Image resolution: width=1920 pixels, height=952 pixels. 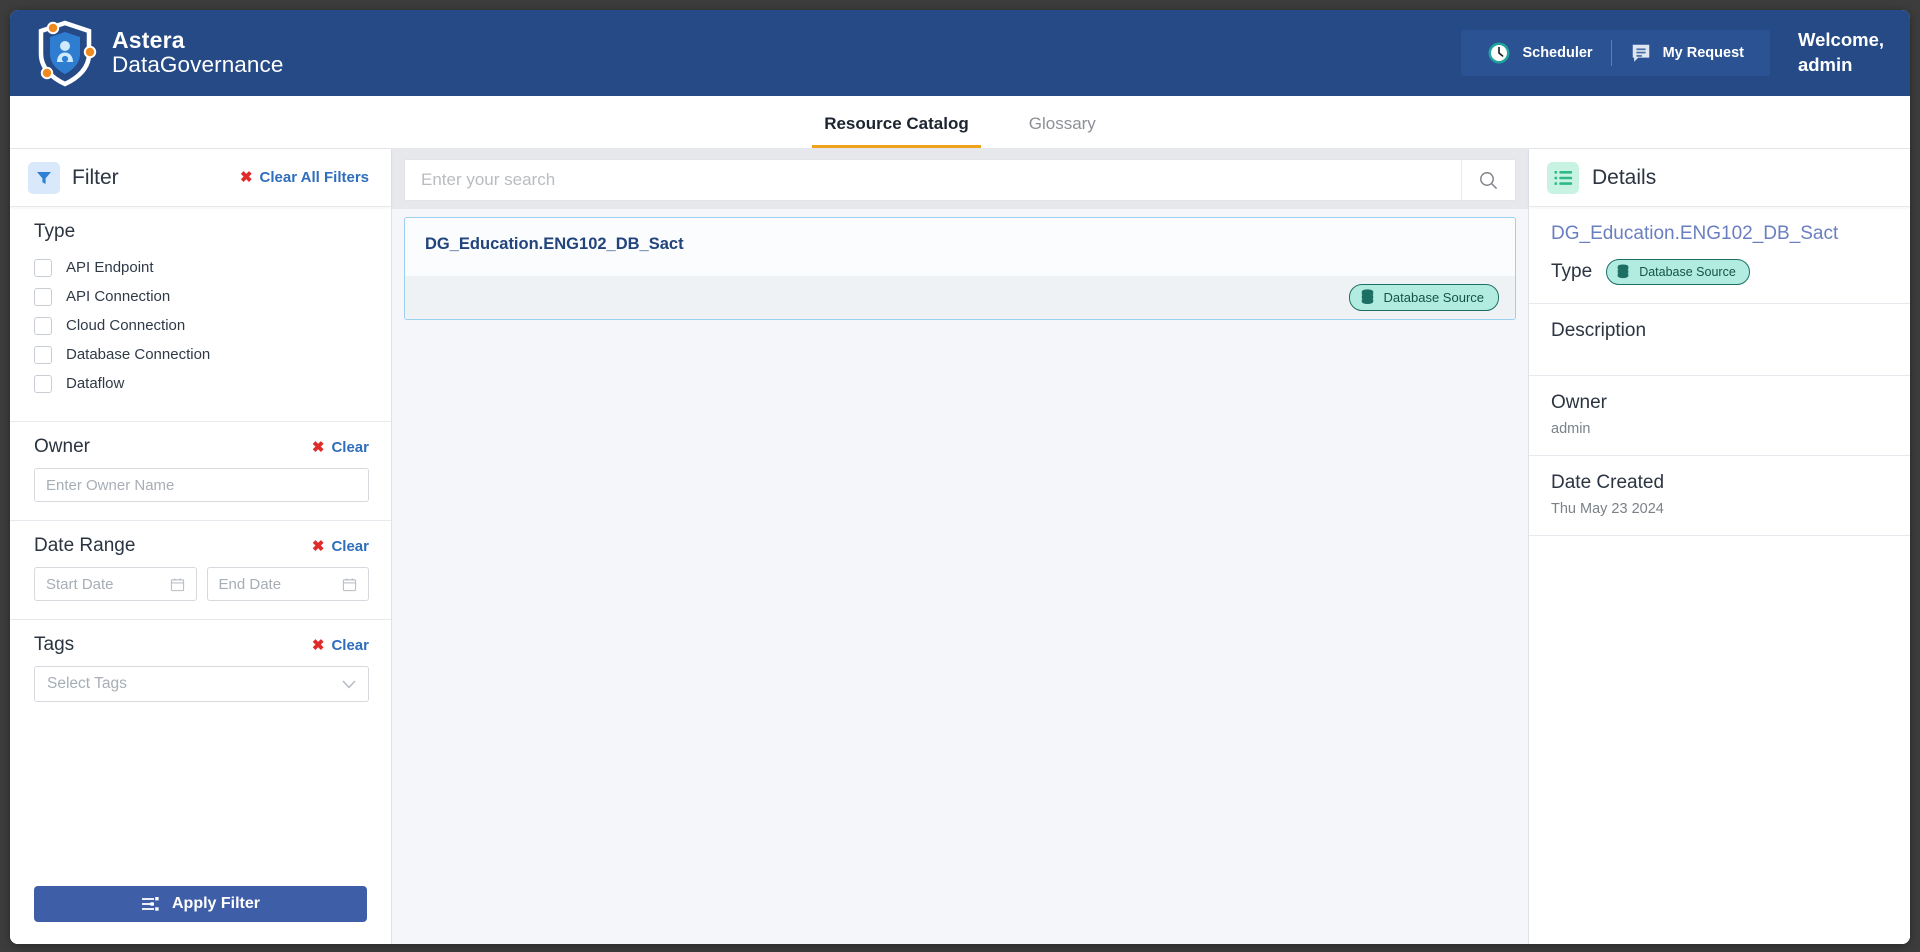 What do you see at coordinates (1499, 53) in the screenshot?
I see `clock-icon` at bounding box center [1499, 53].